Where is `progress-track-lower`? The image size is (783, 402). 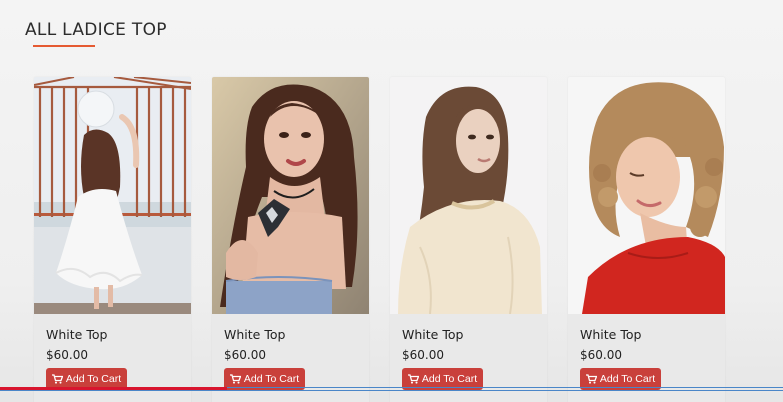
progress-track-lower is located at coordinates (391, 390).